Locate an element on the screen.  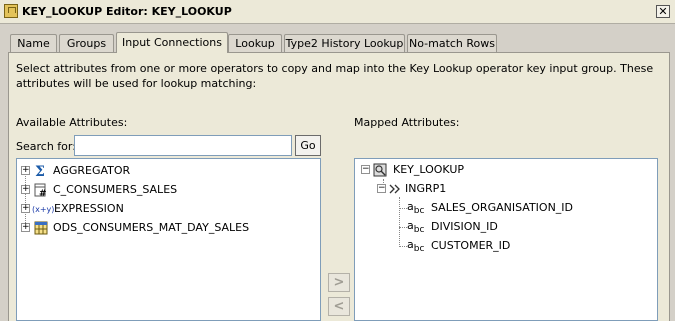
svg-text: (x+y) is located at coordinates (43, 209).